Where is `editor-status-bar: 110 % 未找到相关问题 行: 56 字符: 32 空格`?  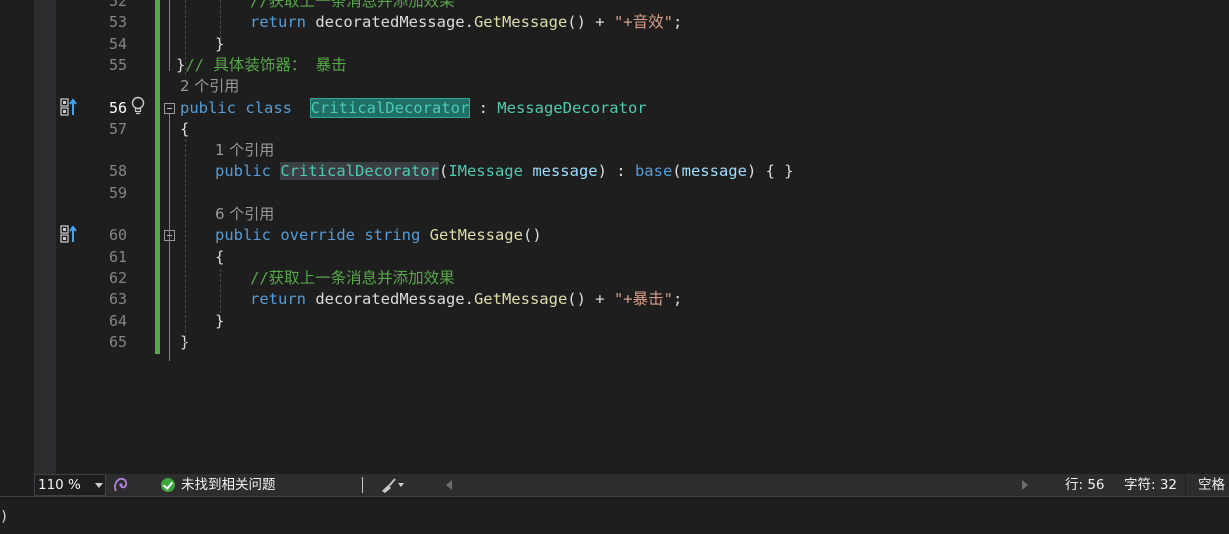
editor-status-bar: 110 % 未找到相关问题 行: 56 字符: 32 空格 is located at coordinates (631, 485).